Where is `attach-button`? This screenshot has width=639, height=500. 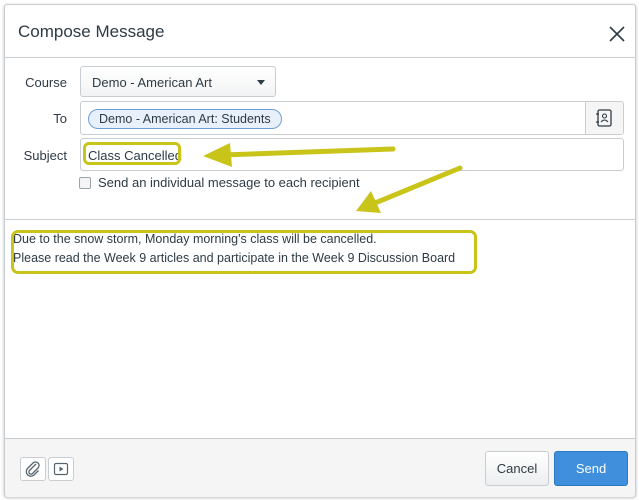 attach-button is located at coordinates (33, 469).